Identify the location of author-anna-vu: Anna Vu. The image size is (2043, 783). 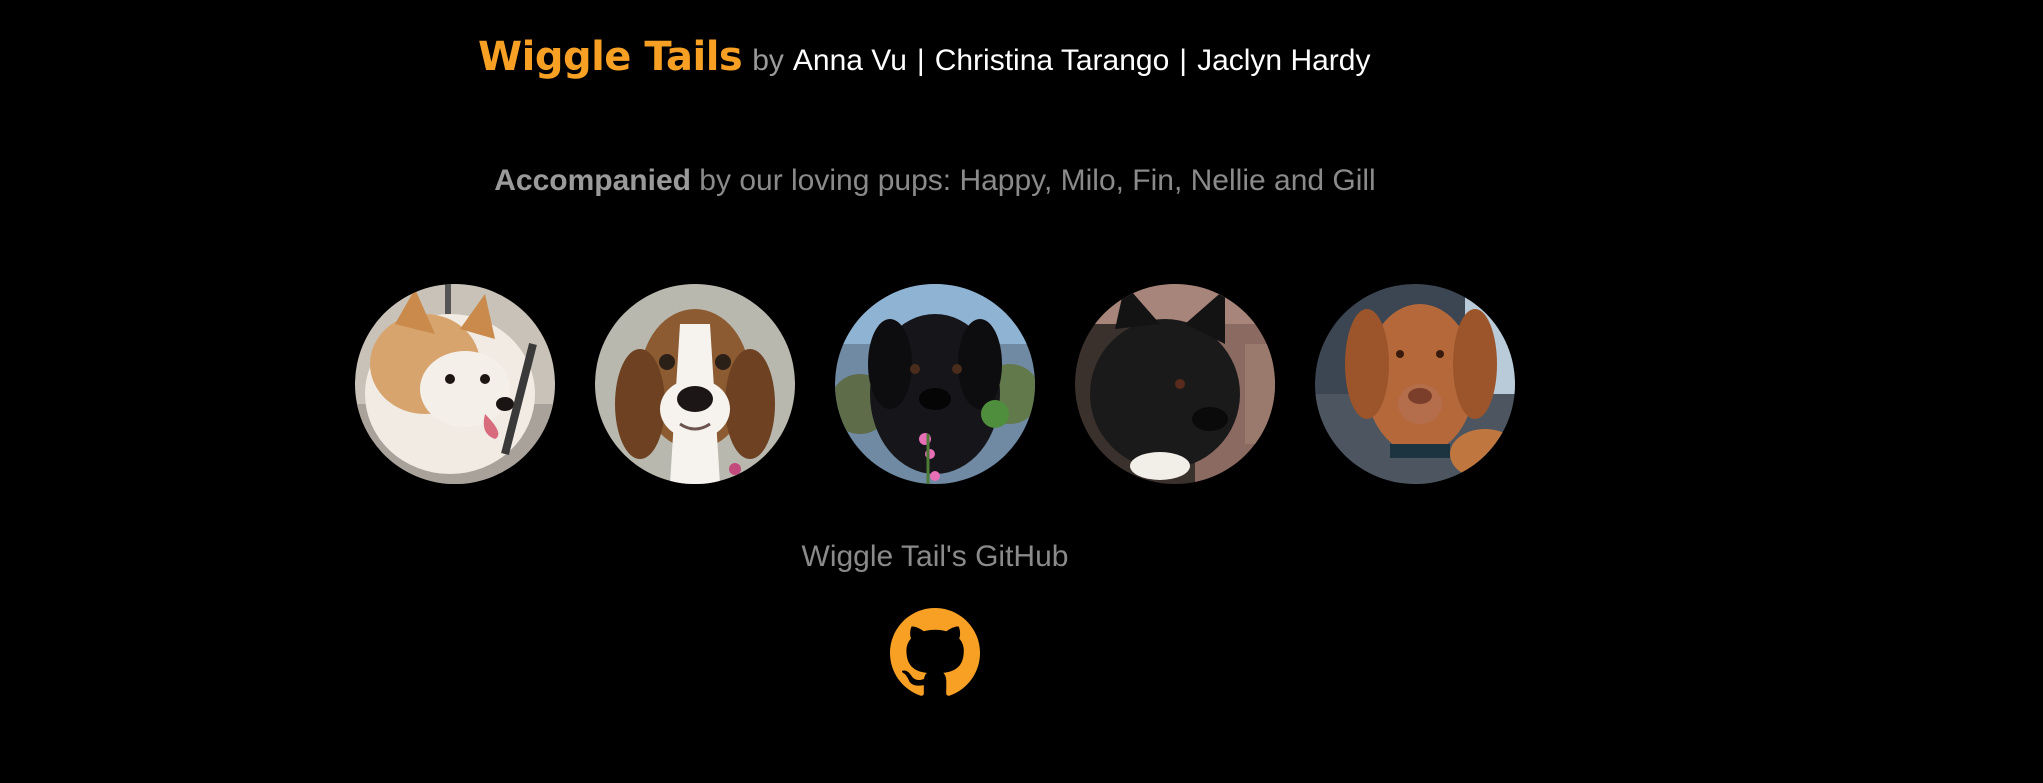
(849, 60).